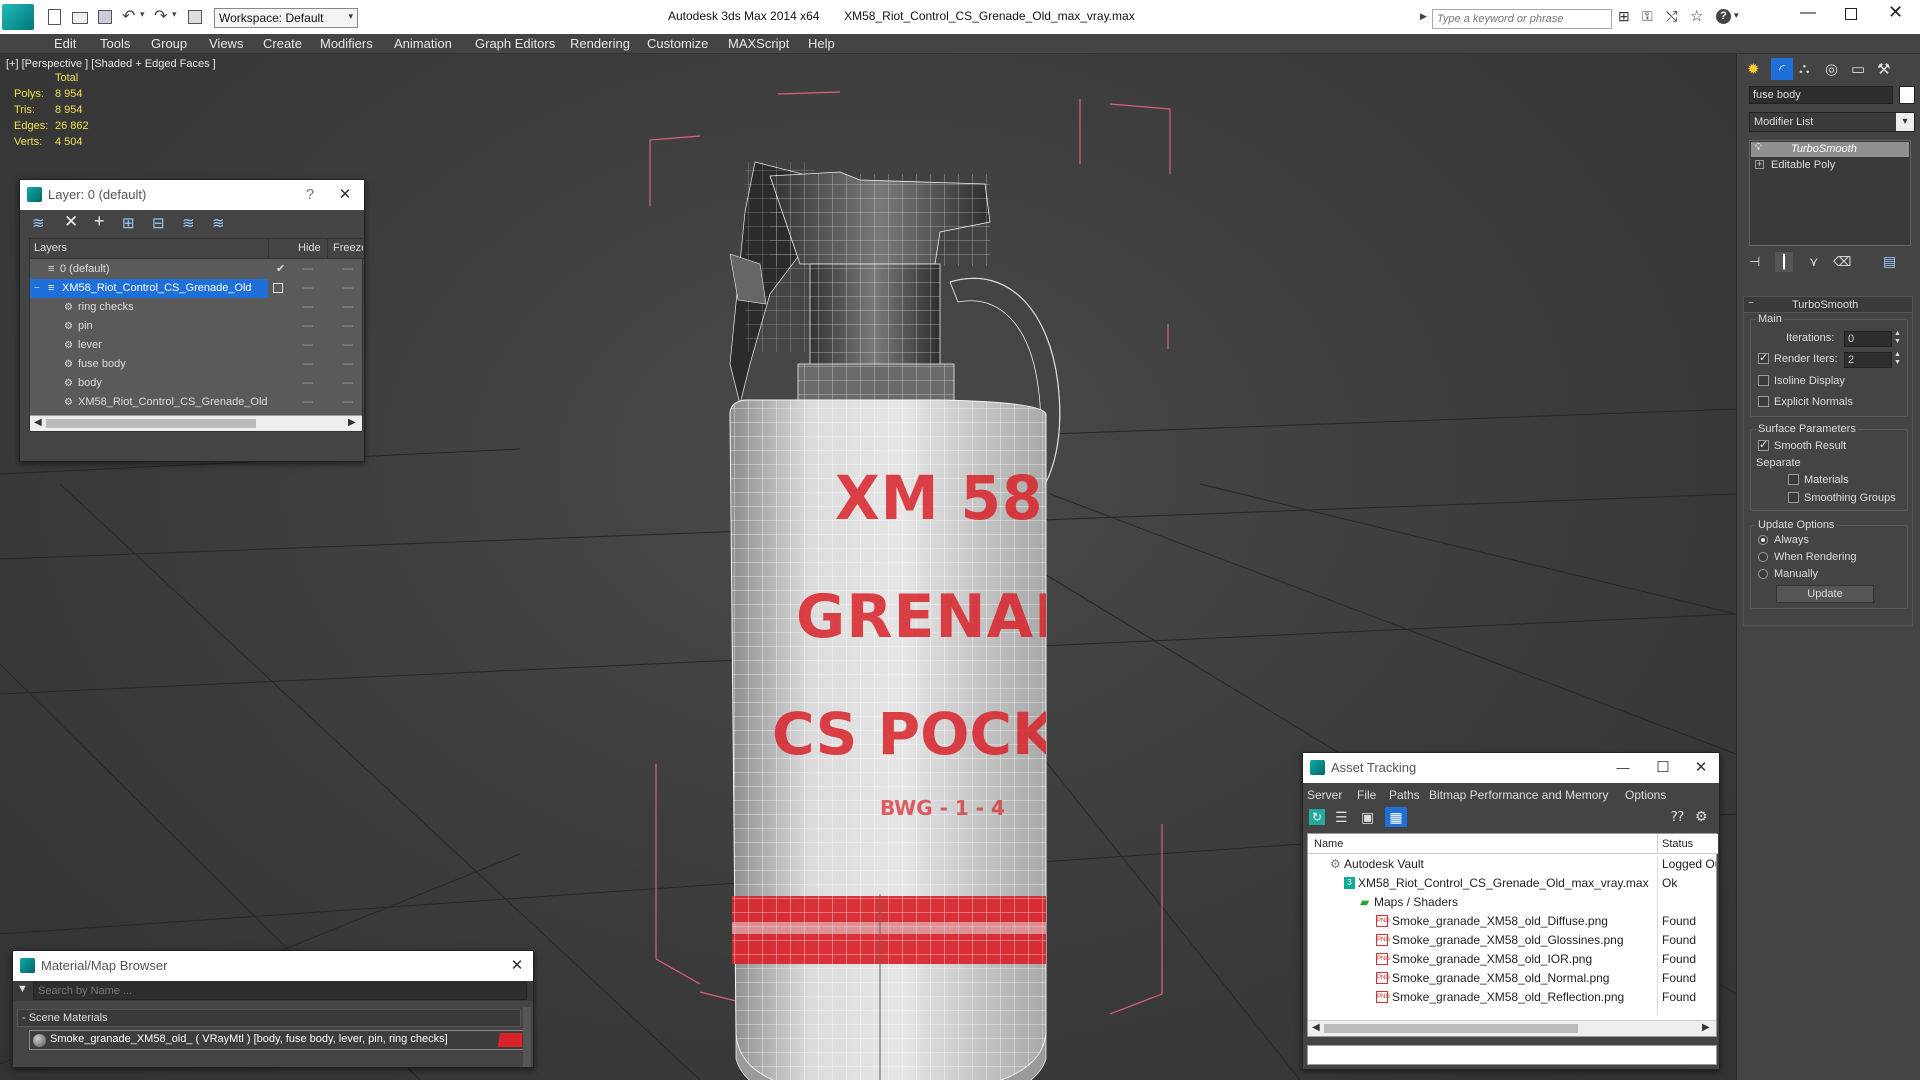 The image size is (1920, 1080). Describe the element at coordinates (1842, 262) in the screenshot. I see `remove-modifier-icon: ⌫` at that location.